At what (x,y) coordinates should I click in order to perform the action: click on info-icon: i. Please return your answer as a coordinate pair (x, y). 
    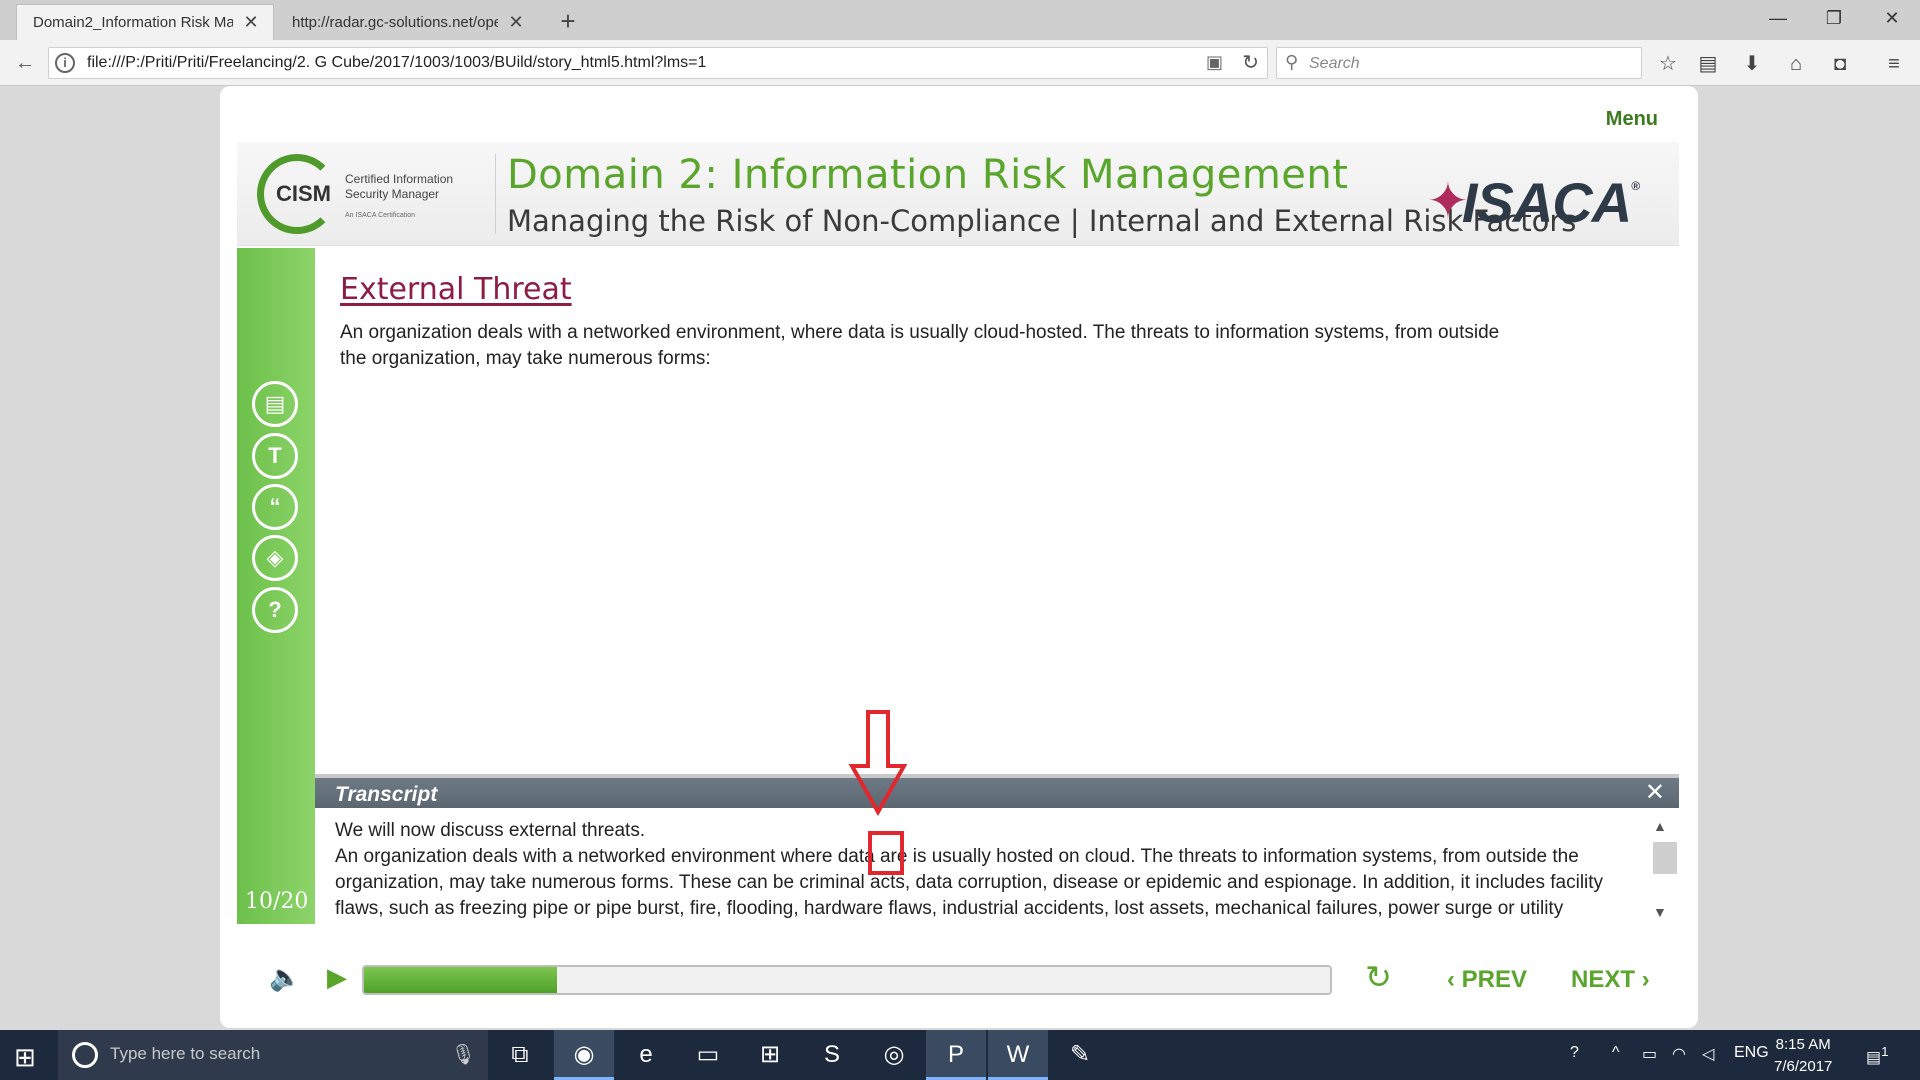
    Looking at the image, I should click on (65, 63).